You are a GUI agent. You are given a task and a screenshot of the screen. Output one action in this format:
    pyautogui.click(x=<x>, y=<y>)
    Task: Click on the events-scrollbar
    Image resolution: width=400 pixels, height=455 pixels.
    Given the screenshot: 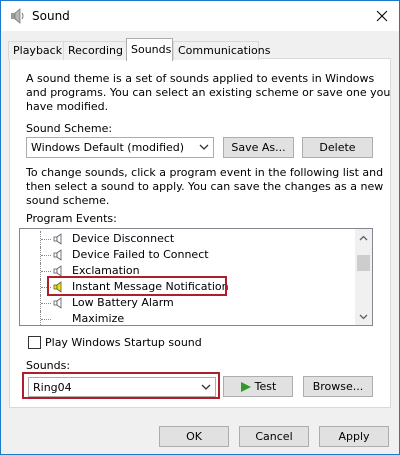 What is the action you would take?
    pyautogui.click(x=363, y=277)
    